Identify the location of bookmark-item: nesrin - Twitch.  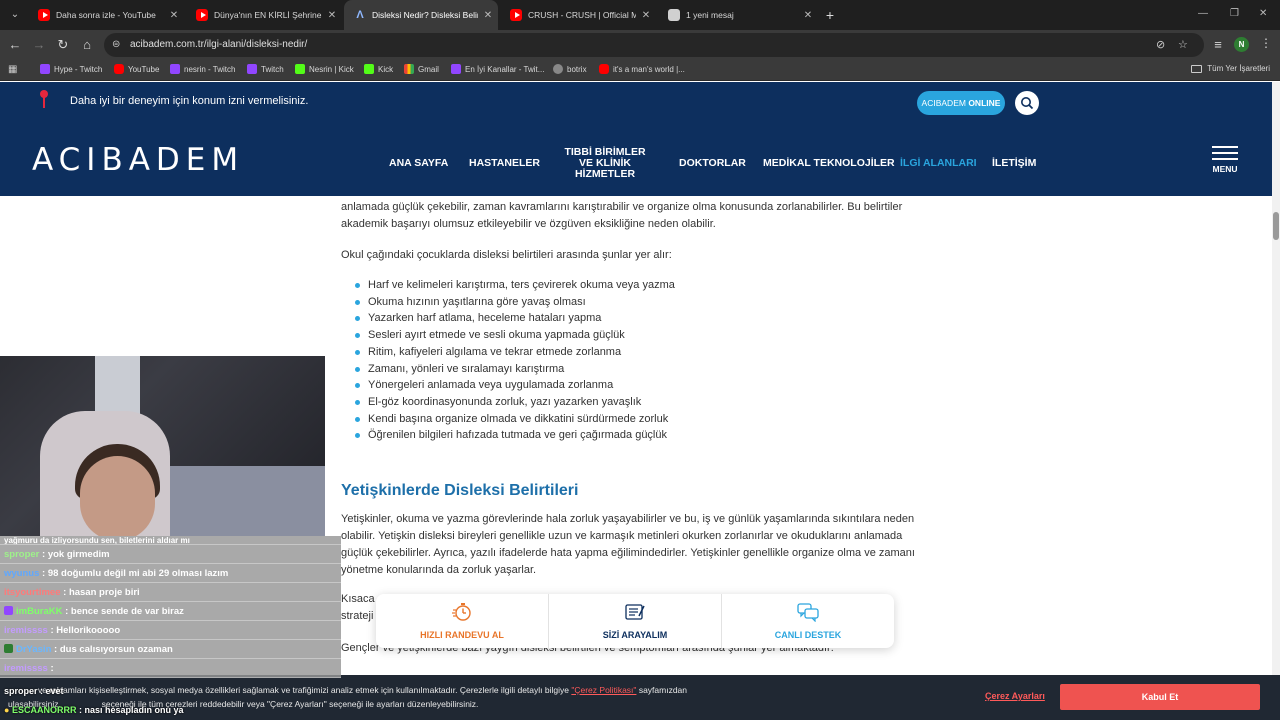
(202, 69).